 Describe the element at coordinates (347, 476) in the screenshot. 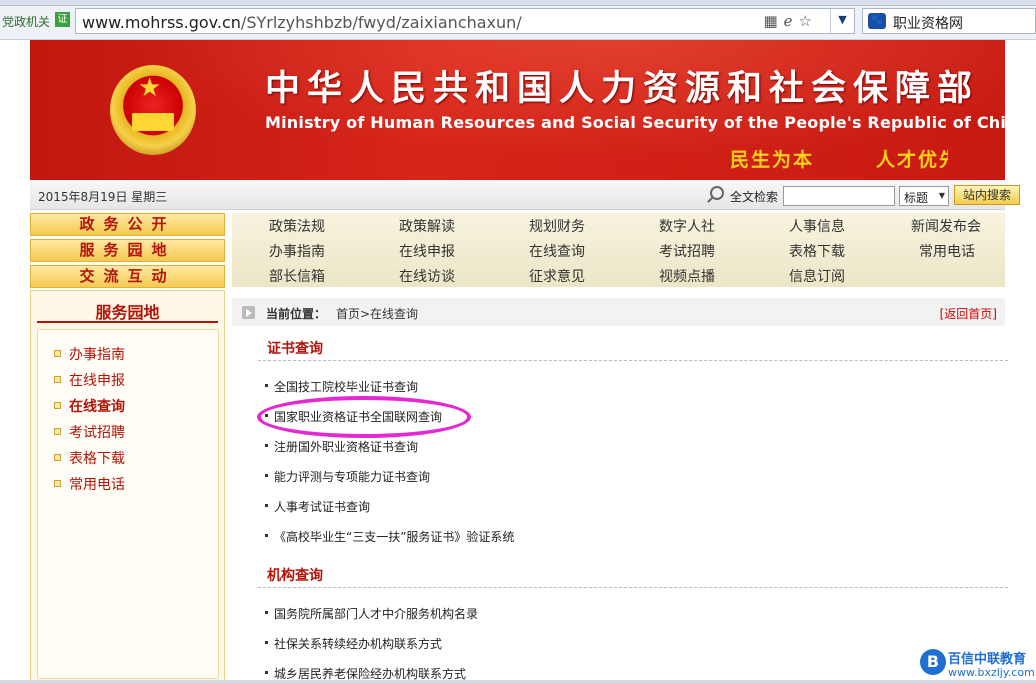

I see `link-ability-cert: 能力评测与专项能力证书查询` at that location.